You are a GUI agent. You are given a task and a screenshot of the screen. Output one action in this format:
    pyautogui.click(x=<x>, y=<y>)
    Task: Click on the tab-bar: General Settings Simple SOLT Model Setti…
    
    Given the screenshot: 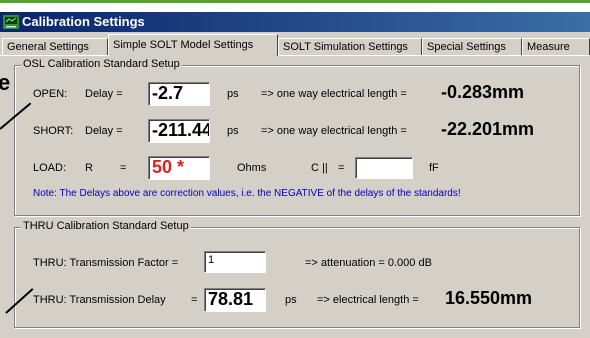 What is the action you would take?
    pyautogui.click(x=295, y=45)
    